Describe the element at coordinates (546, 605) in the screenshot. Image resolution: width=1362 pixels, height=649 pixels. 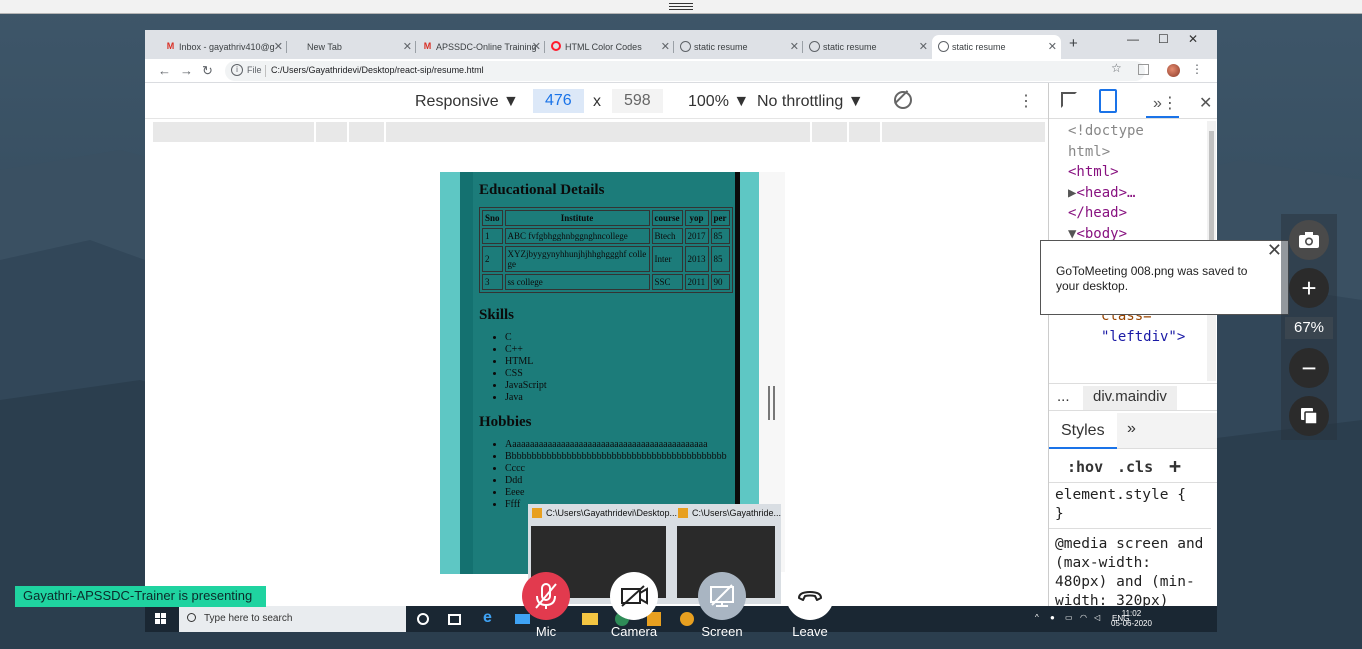
I see `mic-button: Mic` at that location.